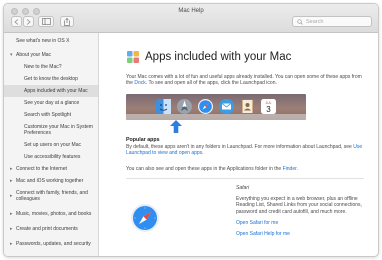 This screenshot has height=260, width=382. What do you see at coordinates (300, 234) in the screenshot?
I see `open-safari-help-link: Open Safari Help for me` at bounding box center [300, 234].